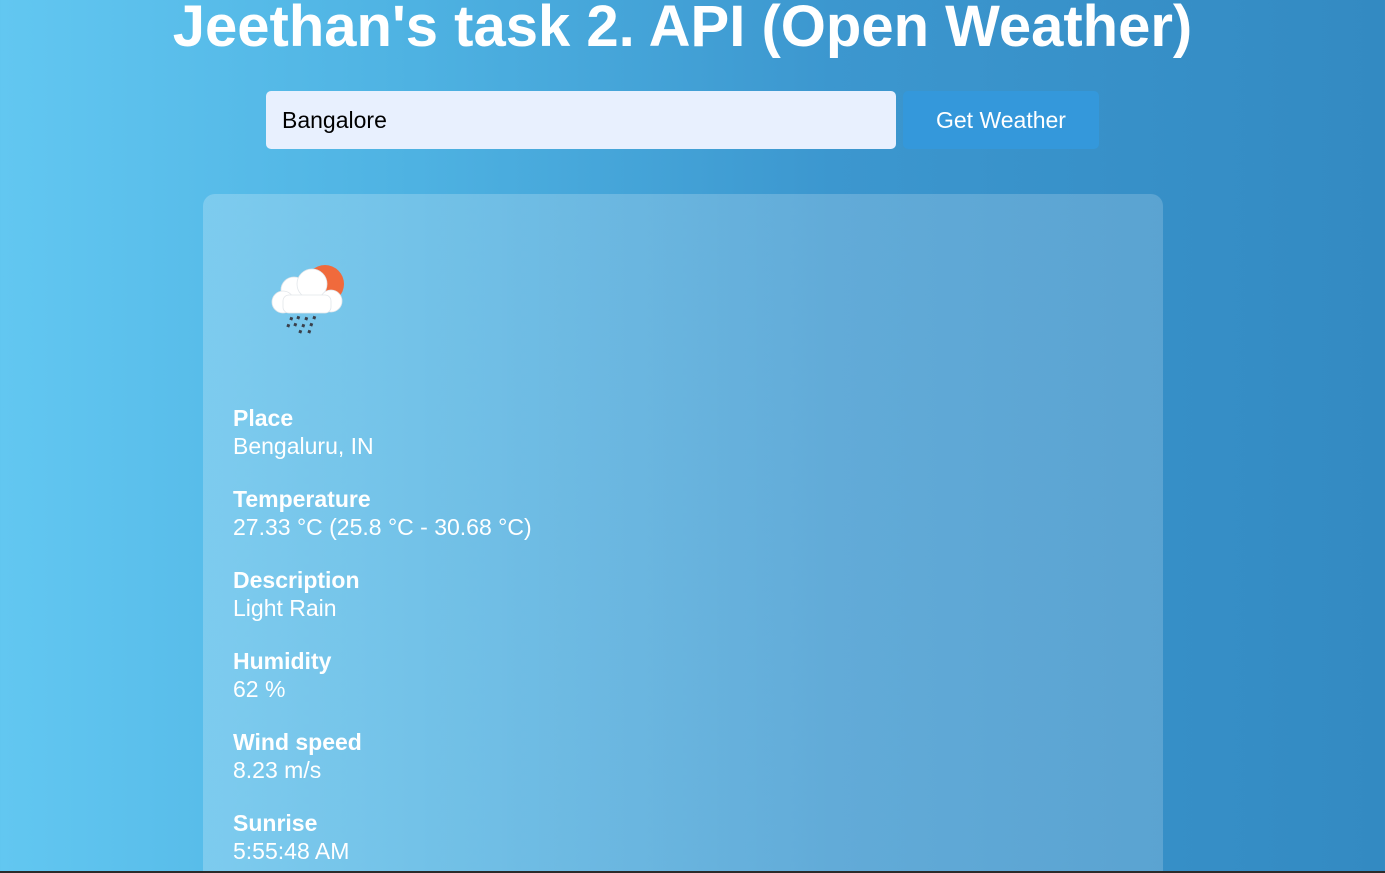 This screenshot has height=873, width=1385. Describe the element at coordinates (382, 837) in the screenshot. I see `detail-sunrise: Sunrise 5:55:48 AM` at that location.